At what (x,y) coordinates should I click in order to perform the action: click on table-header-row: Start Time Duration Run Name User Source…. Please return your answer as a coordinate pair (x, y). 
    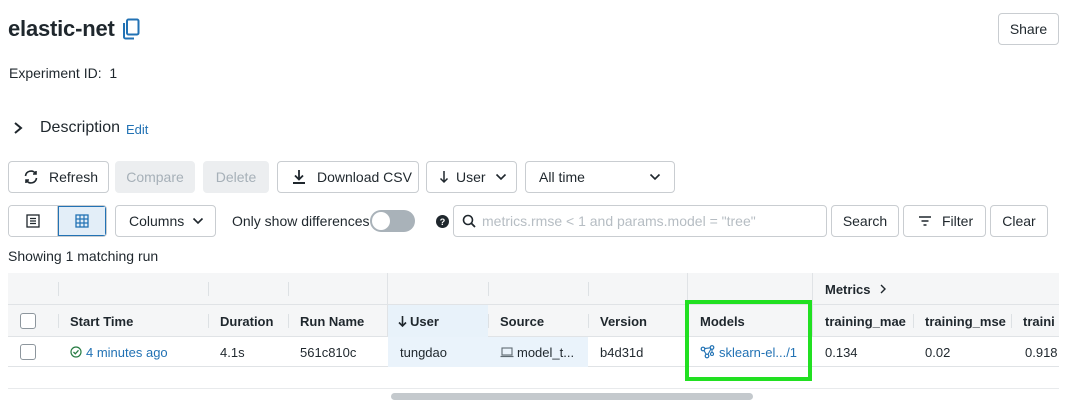
    Looking at the image, I should click on (533, 321).